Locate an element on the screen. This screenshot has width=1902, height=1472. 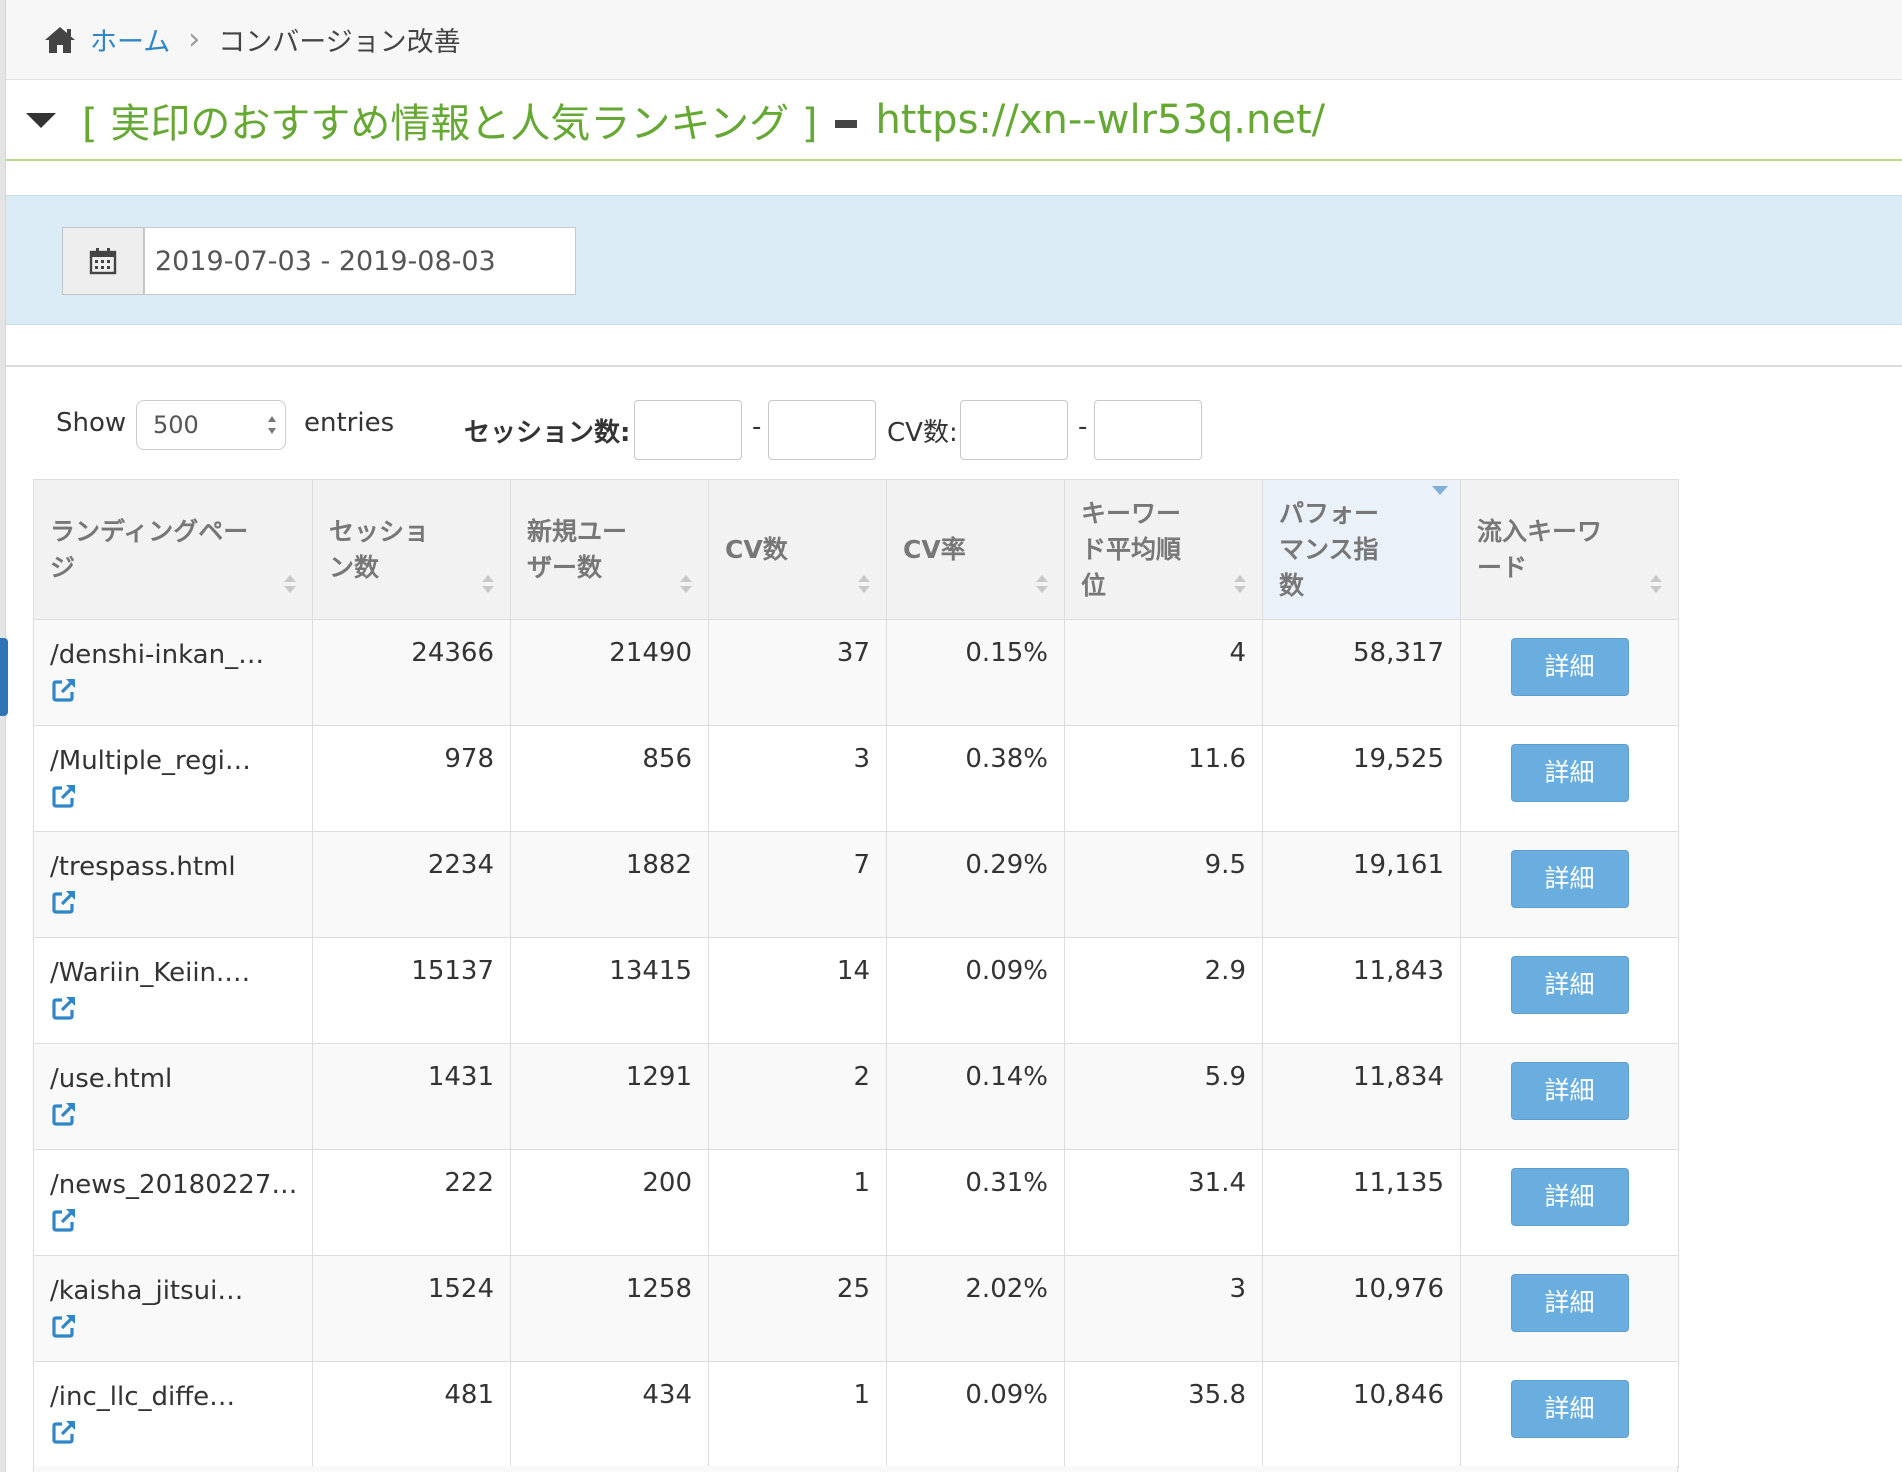
session-max-input is located at coordinates (822, 430).